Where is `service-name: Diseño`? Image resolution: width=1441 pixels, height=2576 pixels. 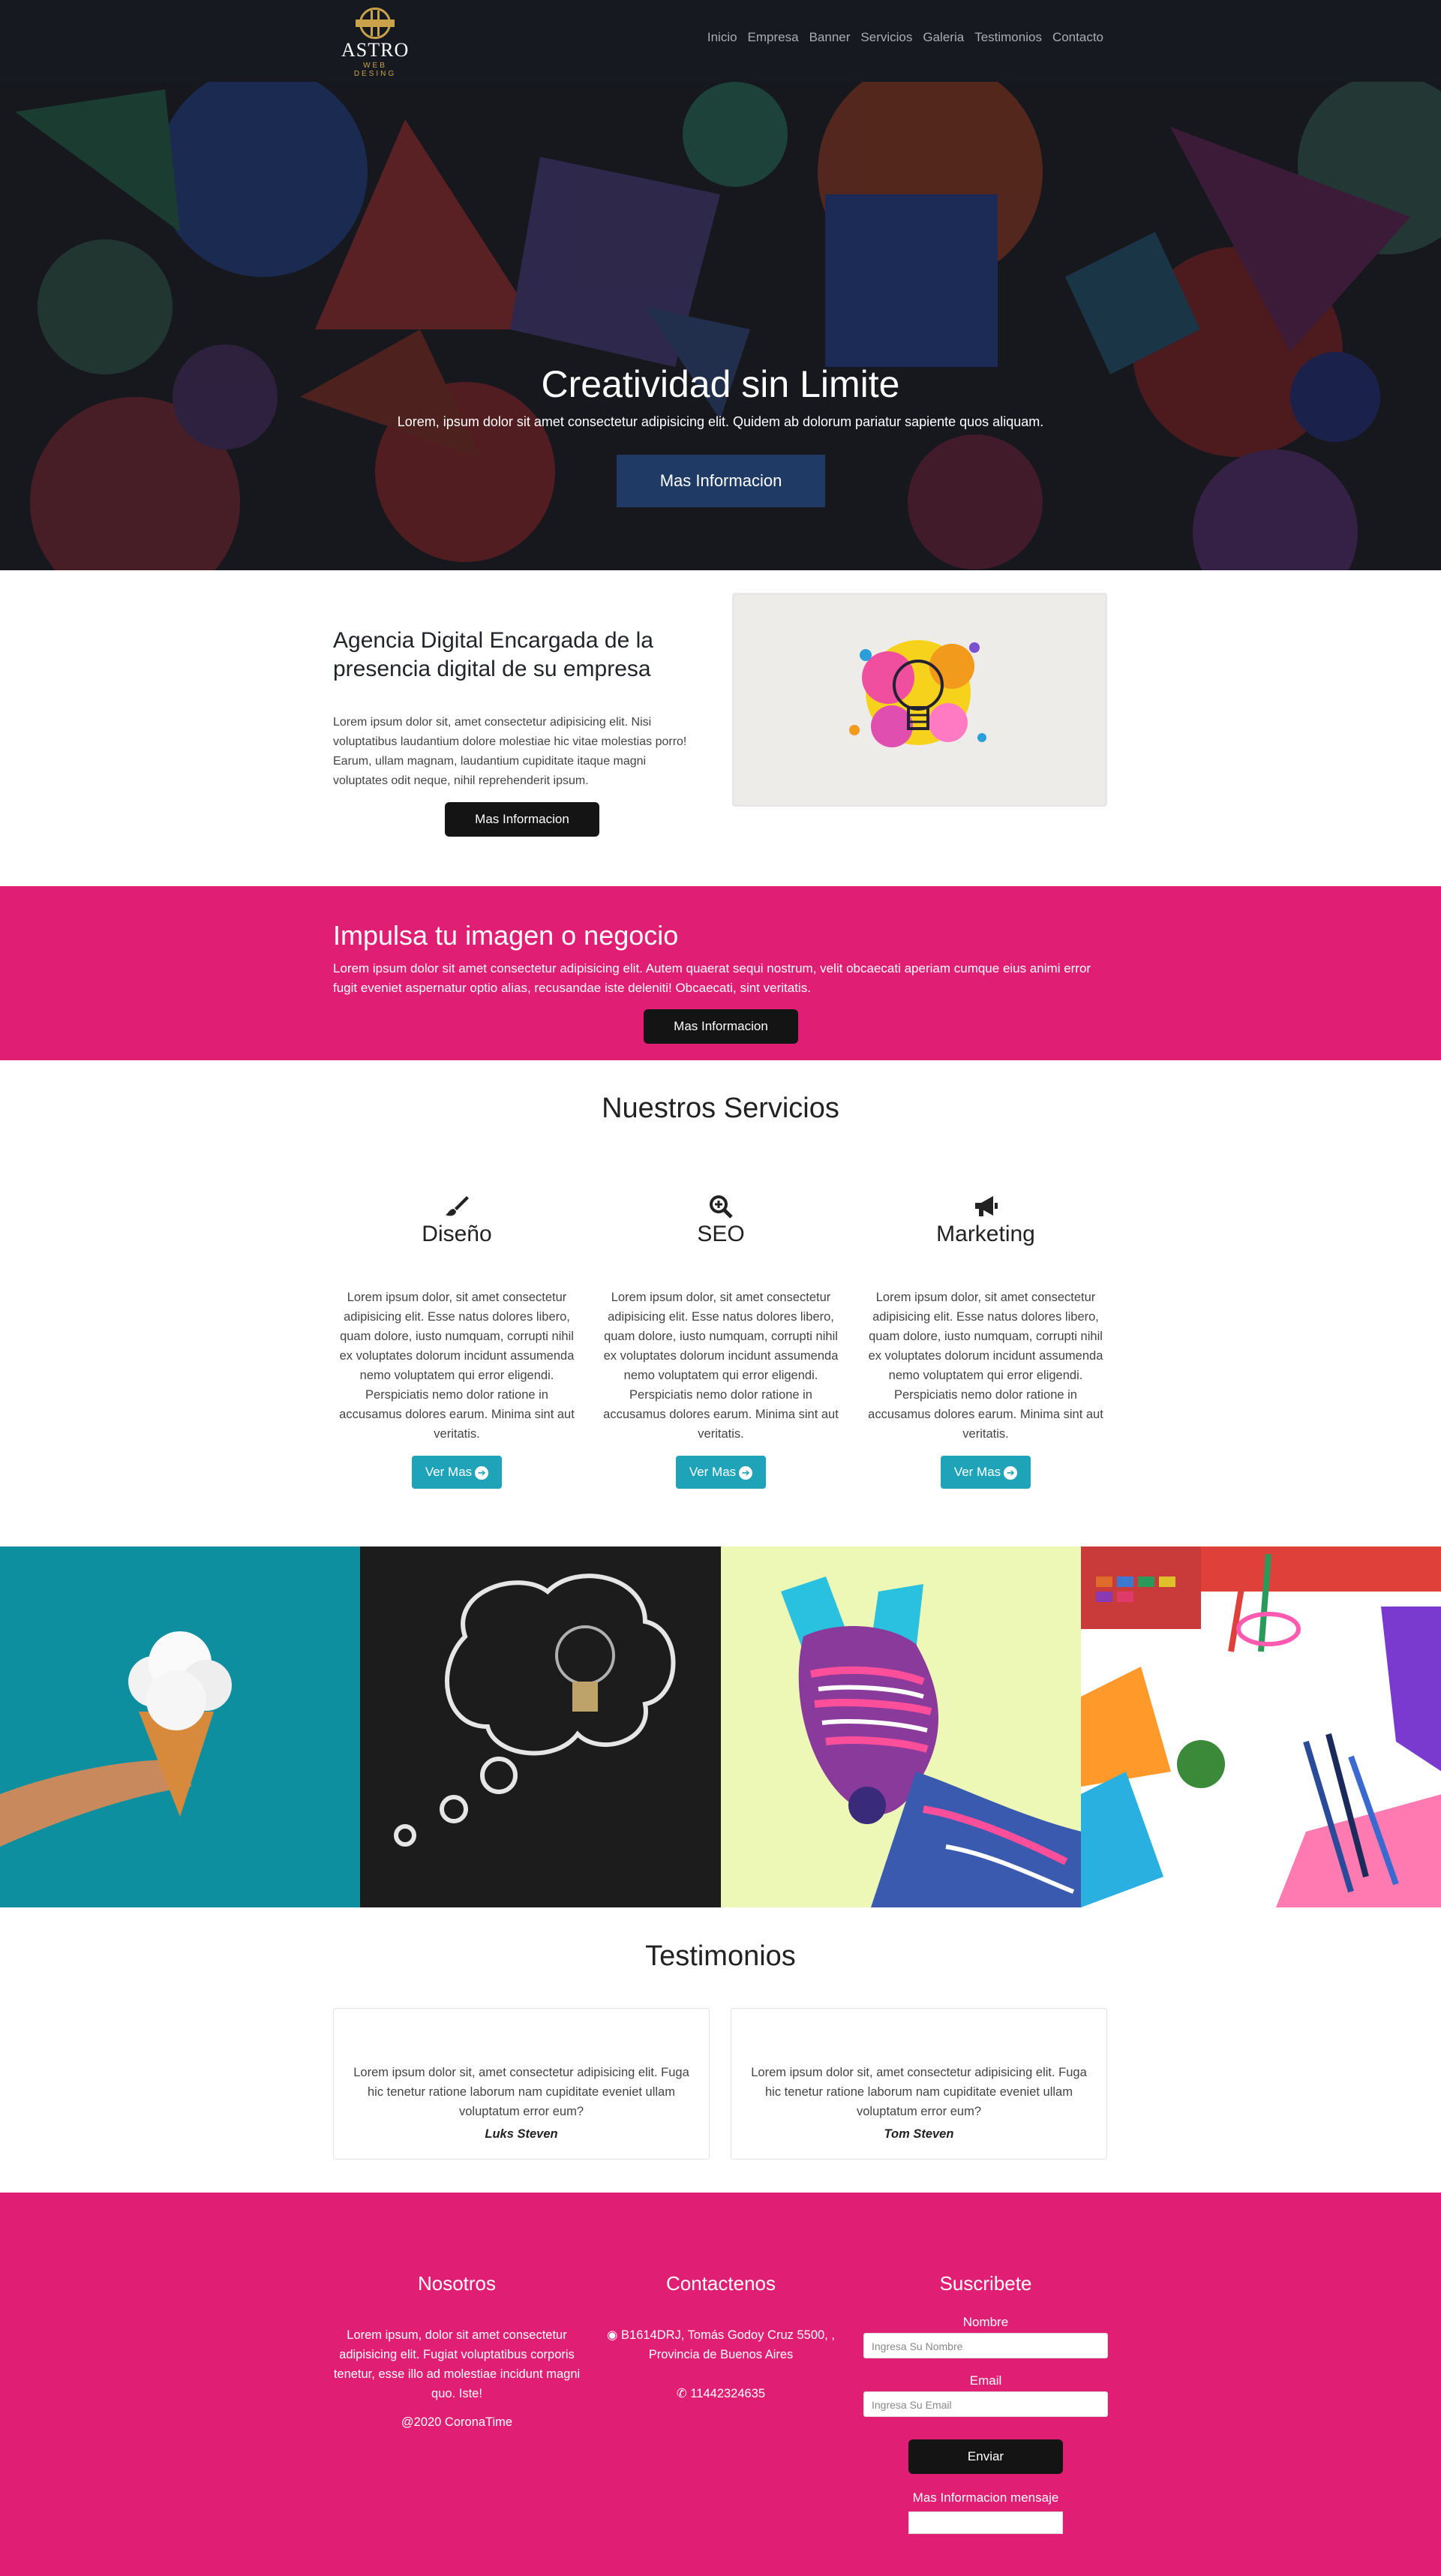
service-name: Diseño is located at coordinates (457, 1234).